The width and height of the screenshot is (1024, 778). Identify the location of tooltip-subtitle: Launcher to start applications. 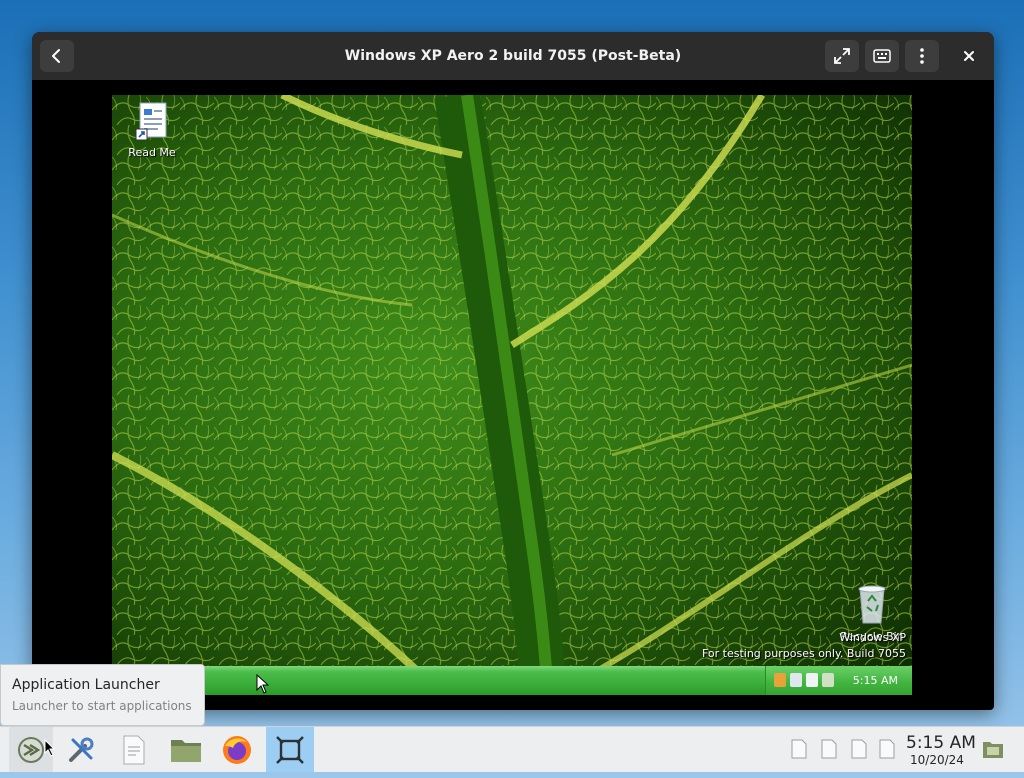
(102, 706).